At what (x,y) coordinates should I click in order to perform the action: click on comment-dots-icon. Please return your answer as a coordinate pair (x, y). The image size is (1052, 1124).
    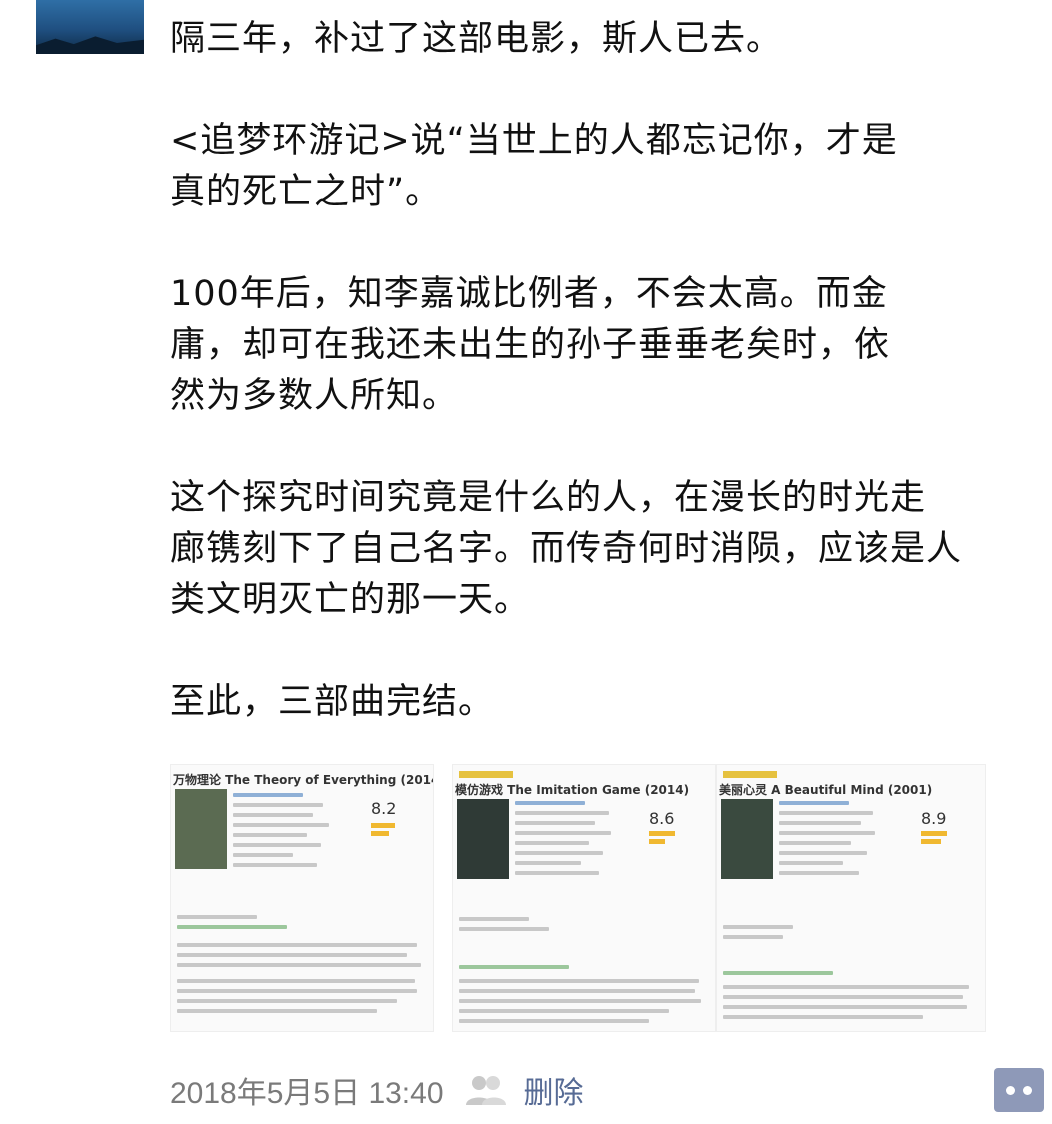
    Looking at the image, I should click on (1019, 1090).